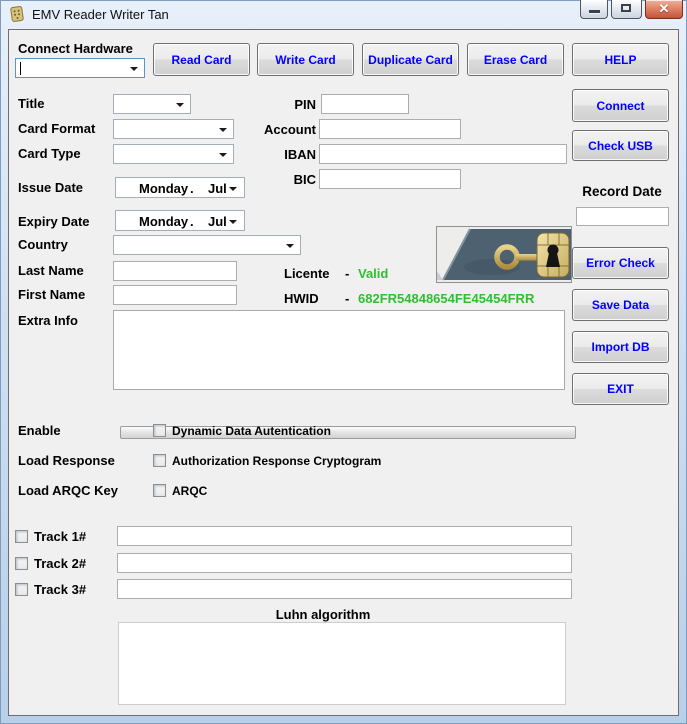  Describe the element at coordinates (410, 59) in the screenshot. I see `duplicate-card-button: Duplicate Card` at that location.